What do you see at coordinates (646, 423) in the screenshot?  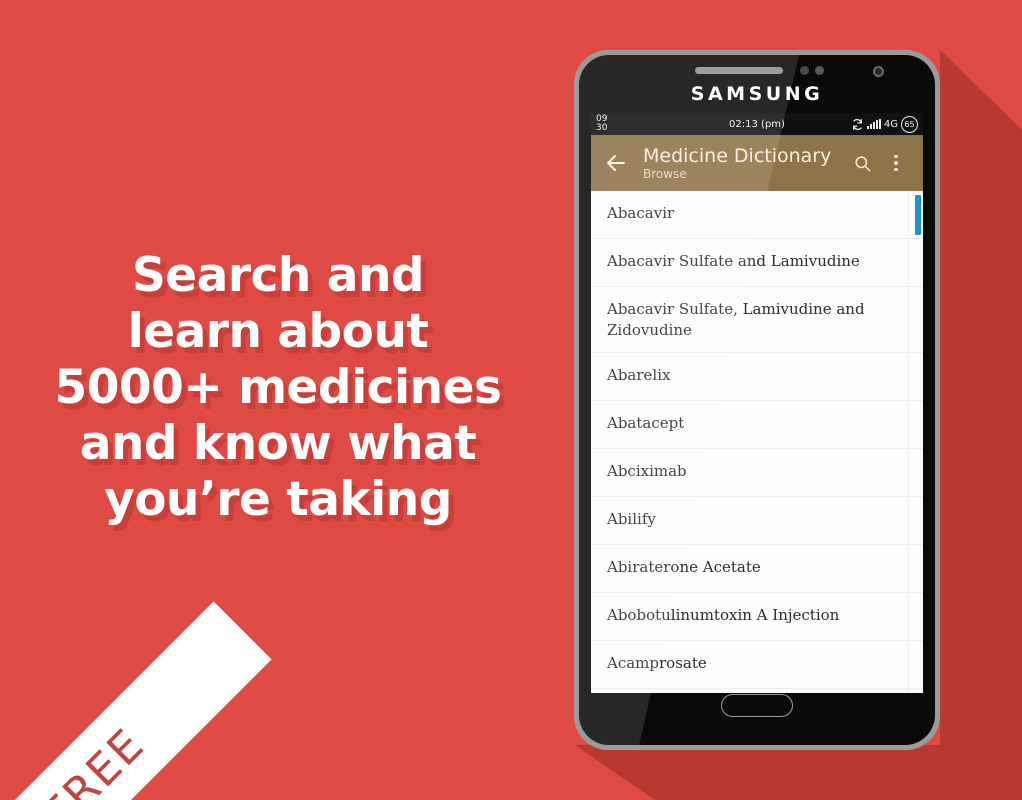 I see `list-item-label: Abatacept` at bounding box center [646, 423].